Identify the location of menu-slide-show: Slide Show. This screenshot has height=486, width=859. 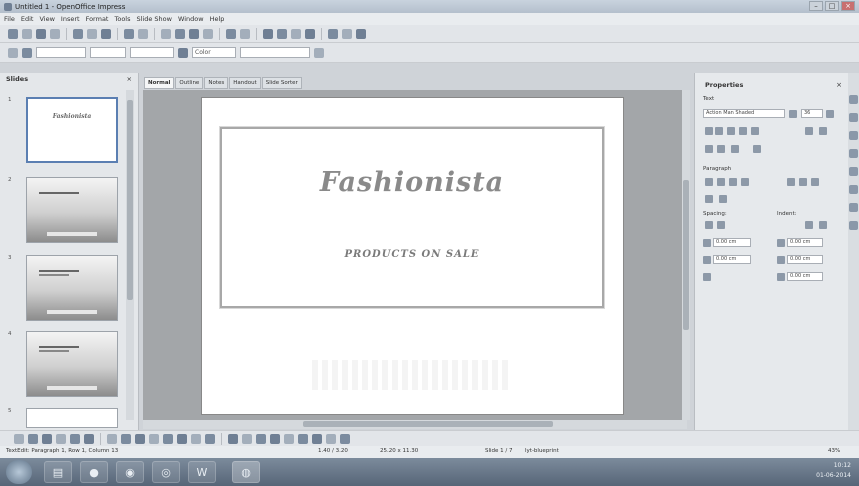
(154, 19).